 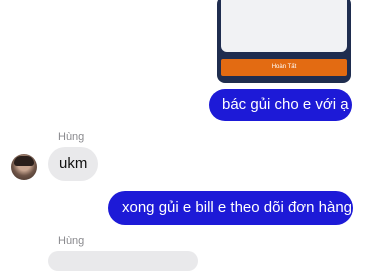 What do you see at coordinates (73, 164) in the screenshot?
I see `message-bubble-incoming: ukm` at bounding box center [73, 164].